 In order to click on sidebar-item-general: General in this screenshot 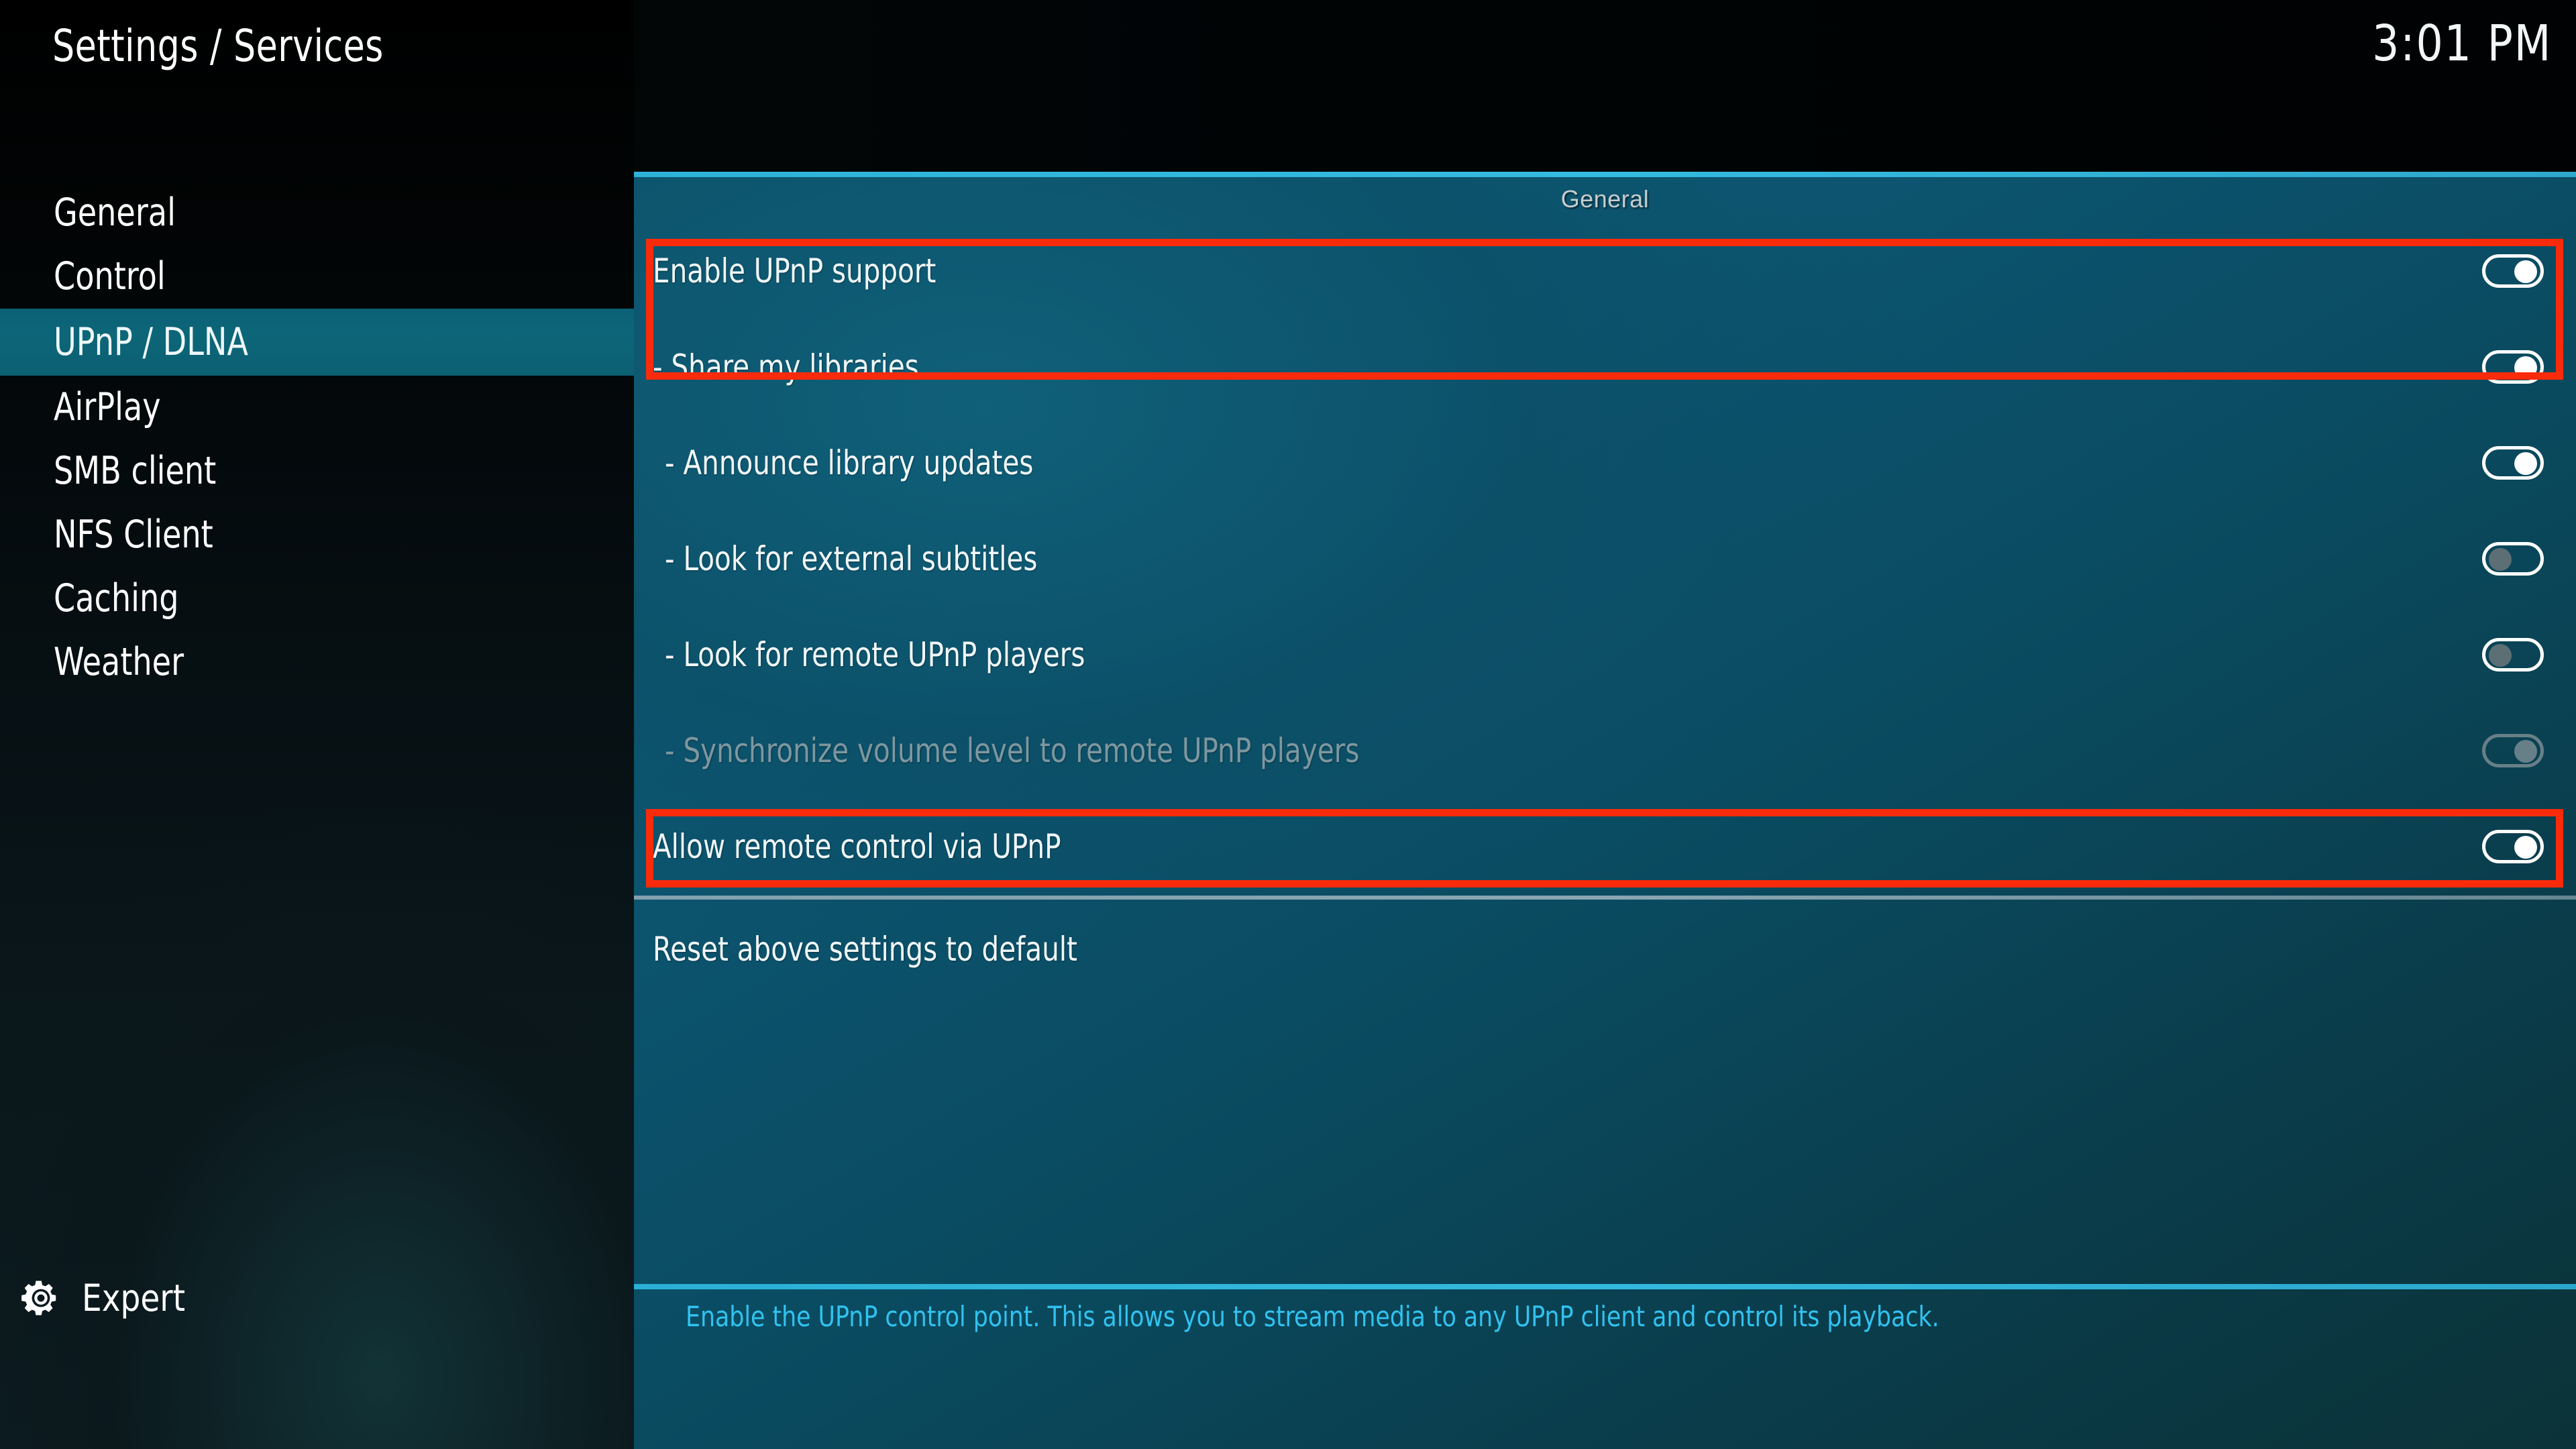, I will do `click(317, 213)`.